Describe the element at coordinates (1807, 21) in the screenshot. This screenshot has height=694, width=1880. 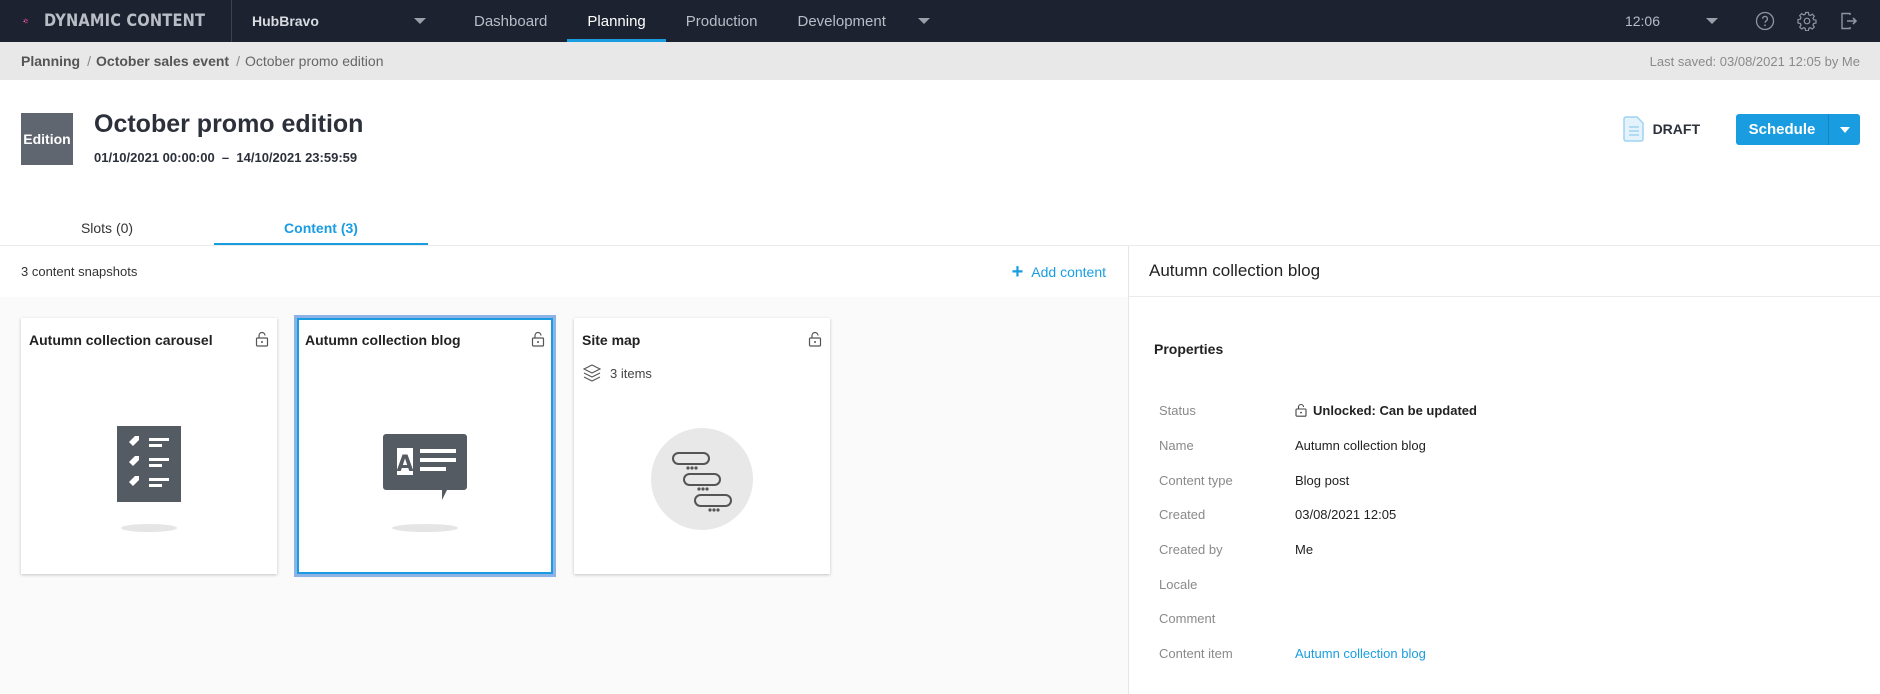
I see `gear-icon` at that location.